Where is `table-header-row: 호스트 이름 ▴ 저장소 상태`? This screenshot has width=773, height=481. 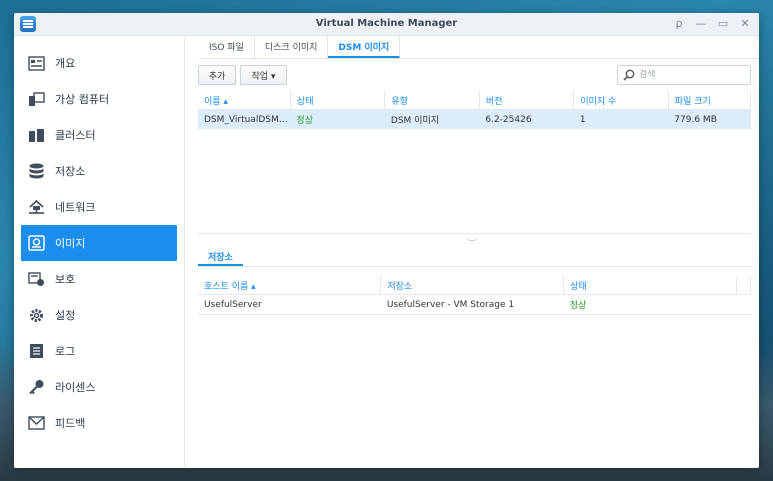
table-header-row: 호스트 이름 ▴ 저장소 상태 is located at coordinates (474, 285).